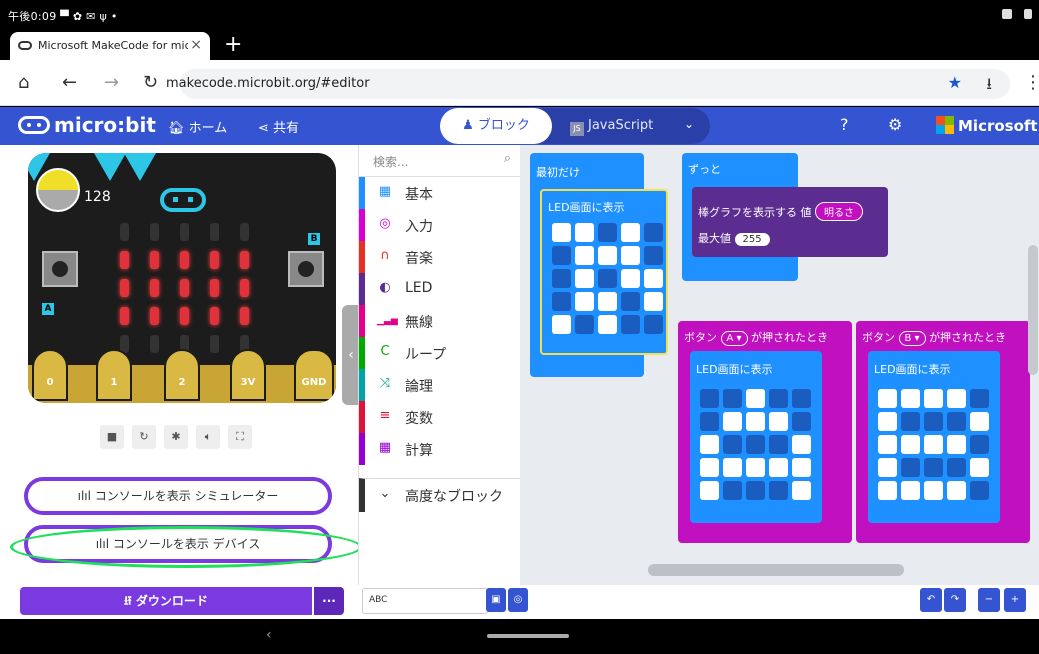  I want to click on help-icon: ?, so click(844, 124).